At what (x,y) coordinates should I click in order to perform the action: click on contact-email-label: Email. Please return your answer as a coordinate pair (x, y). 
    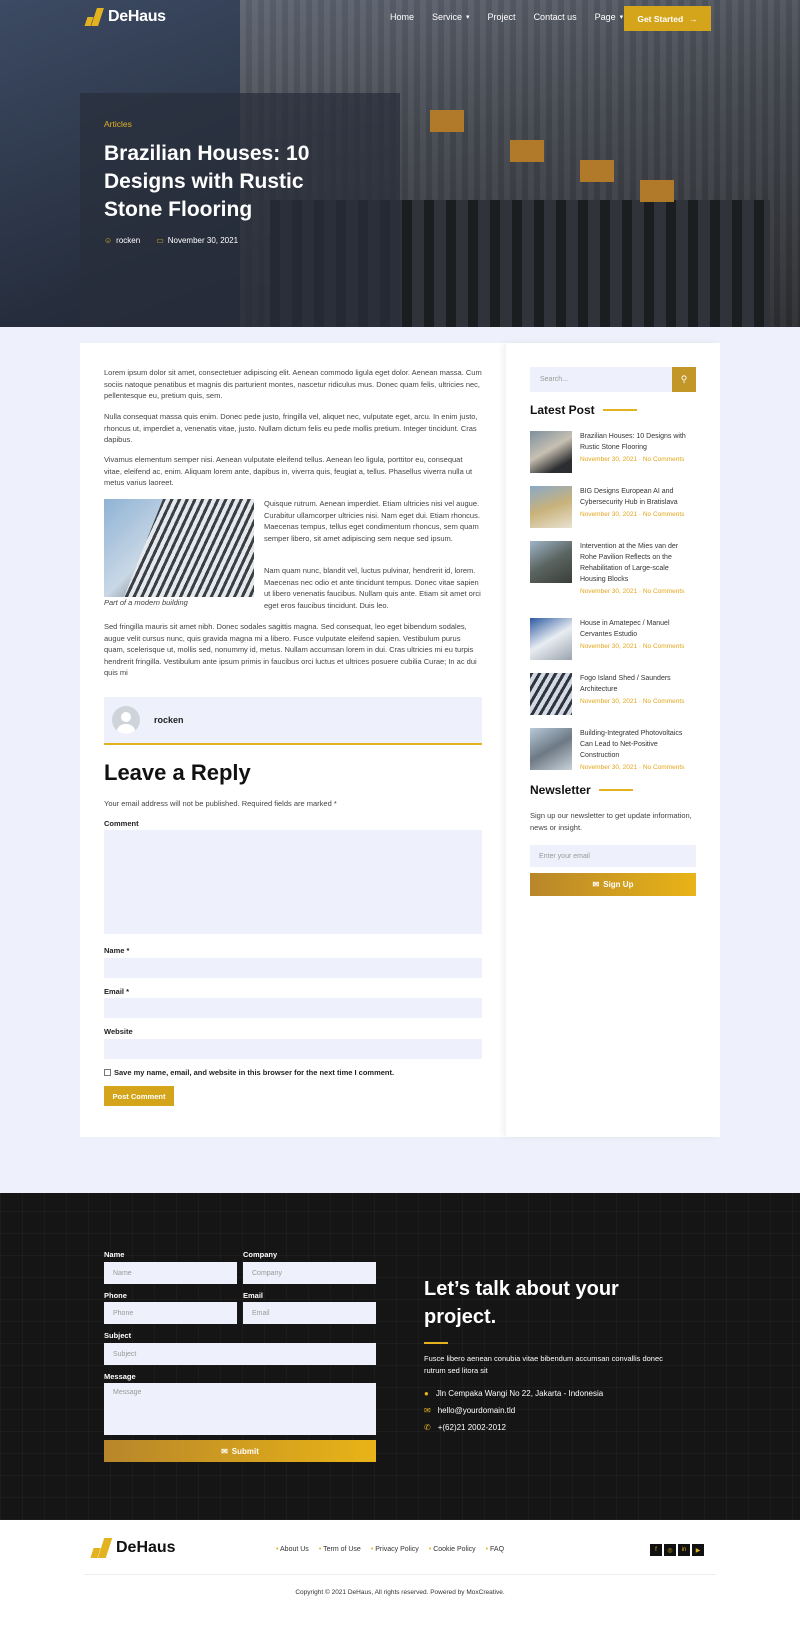
    Looking at the image, I should click on (253, 1295).